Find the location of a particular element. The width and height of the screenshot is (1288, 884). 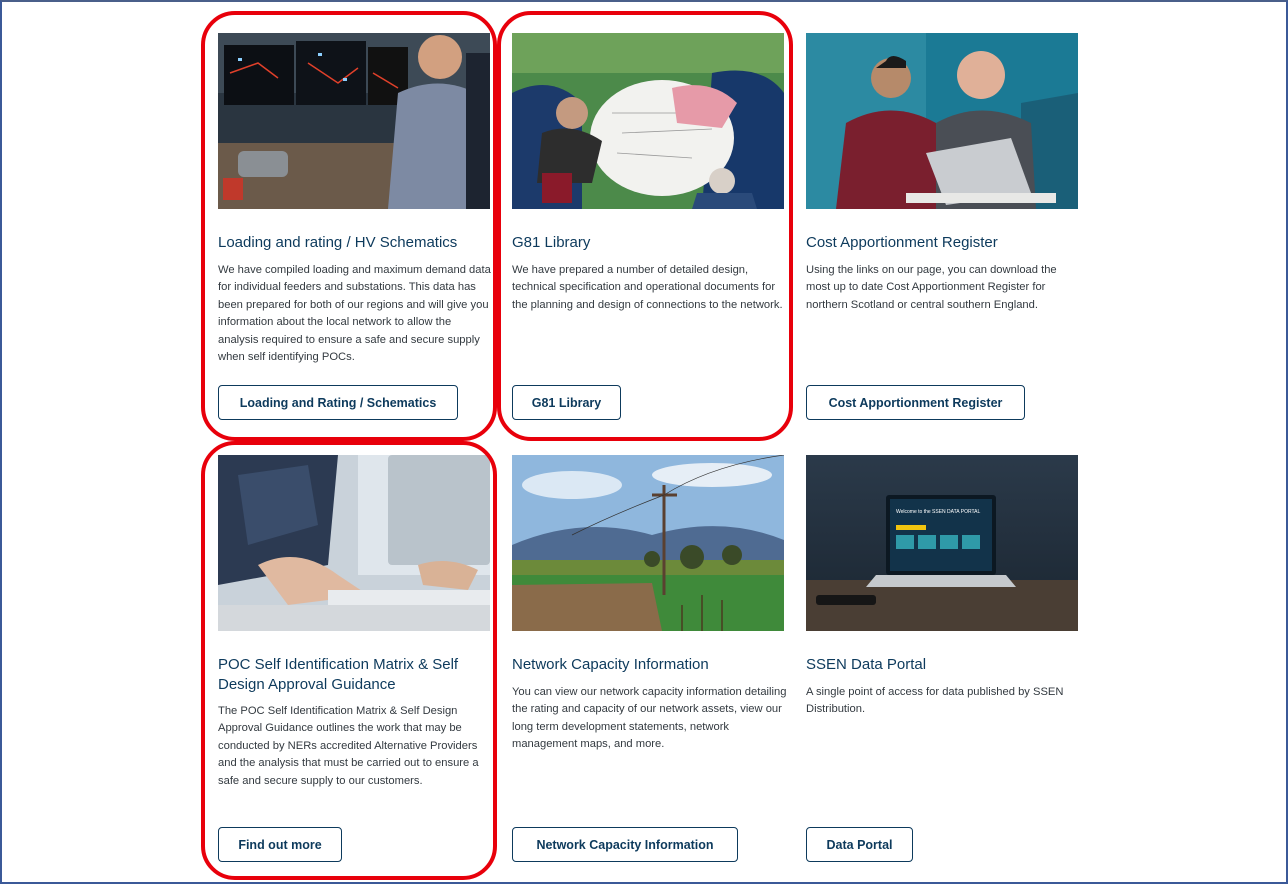

typing-hands-photo is located at coordinates (354, 543).